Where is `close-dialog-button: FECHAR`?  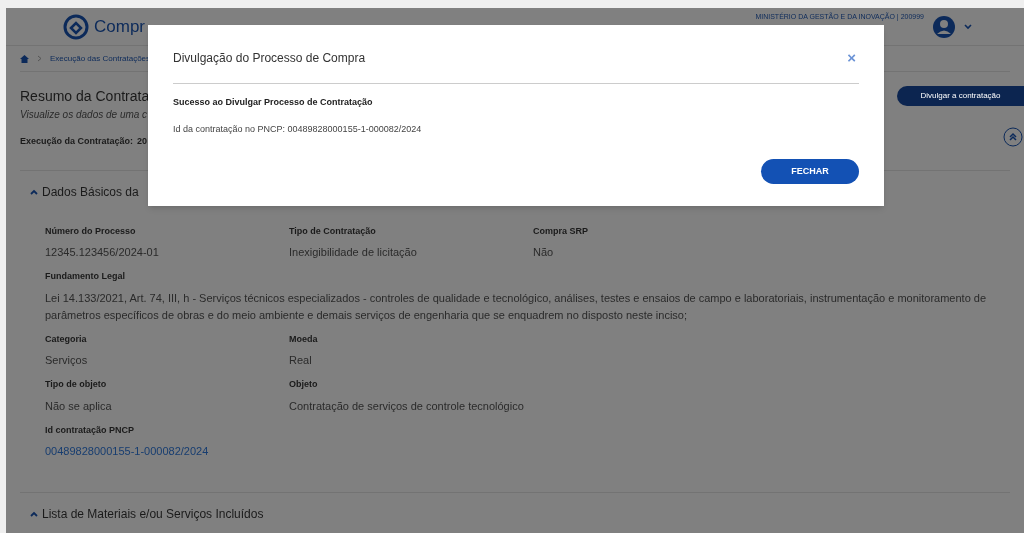
close-dialog-button: FECHAR is located at coordinates (810, 171).